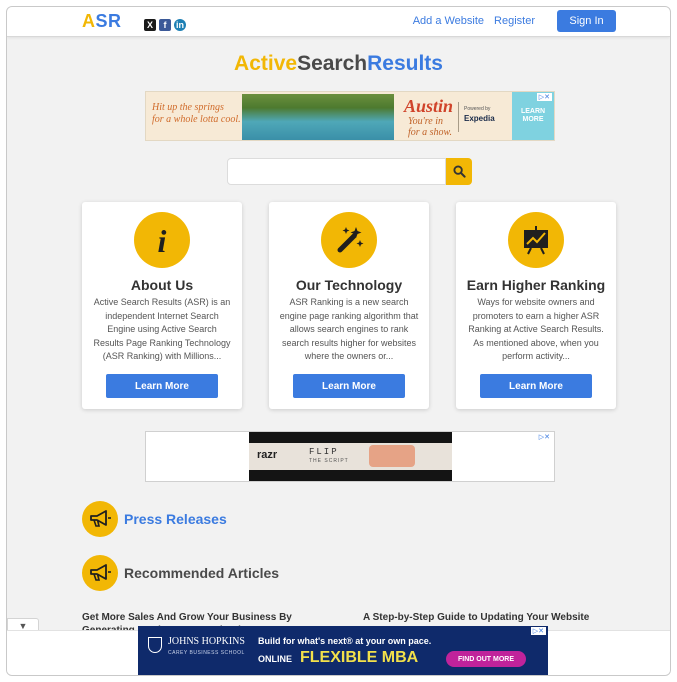  I want to click on sign-in-button: Sign In, so click(586, 21).